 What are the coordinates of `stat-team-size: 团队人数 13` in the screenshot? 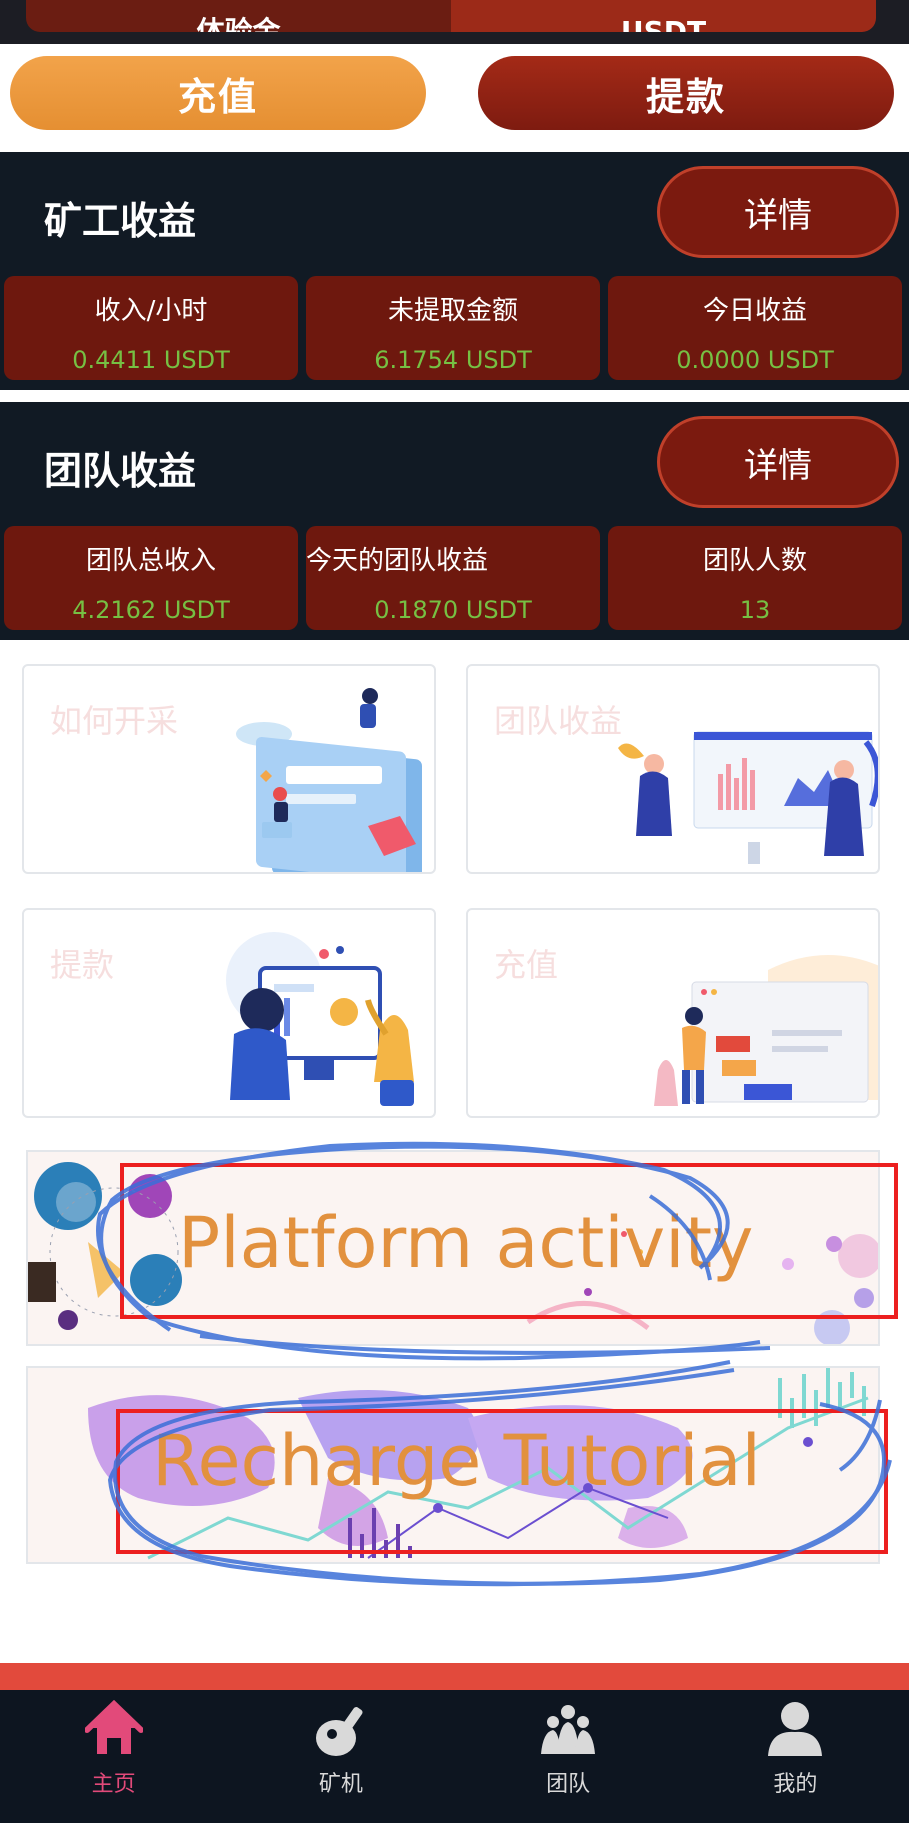 It's located at (755, 578).